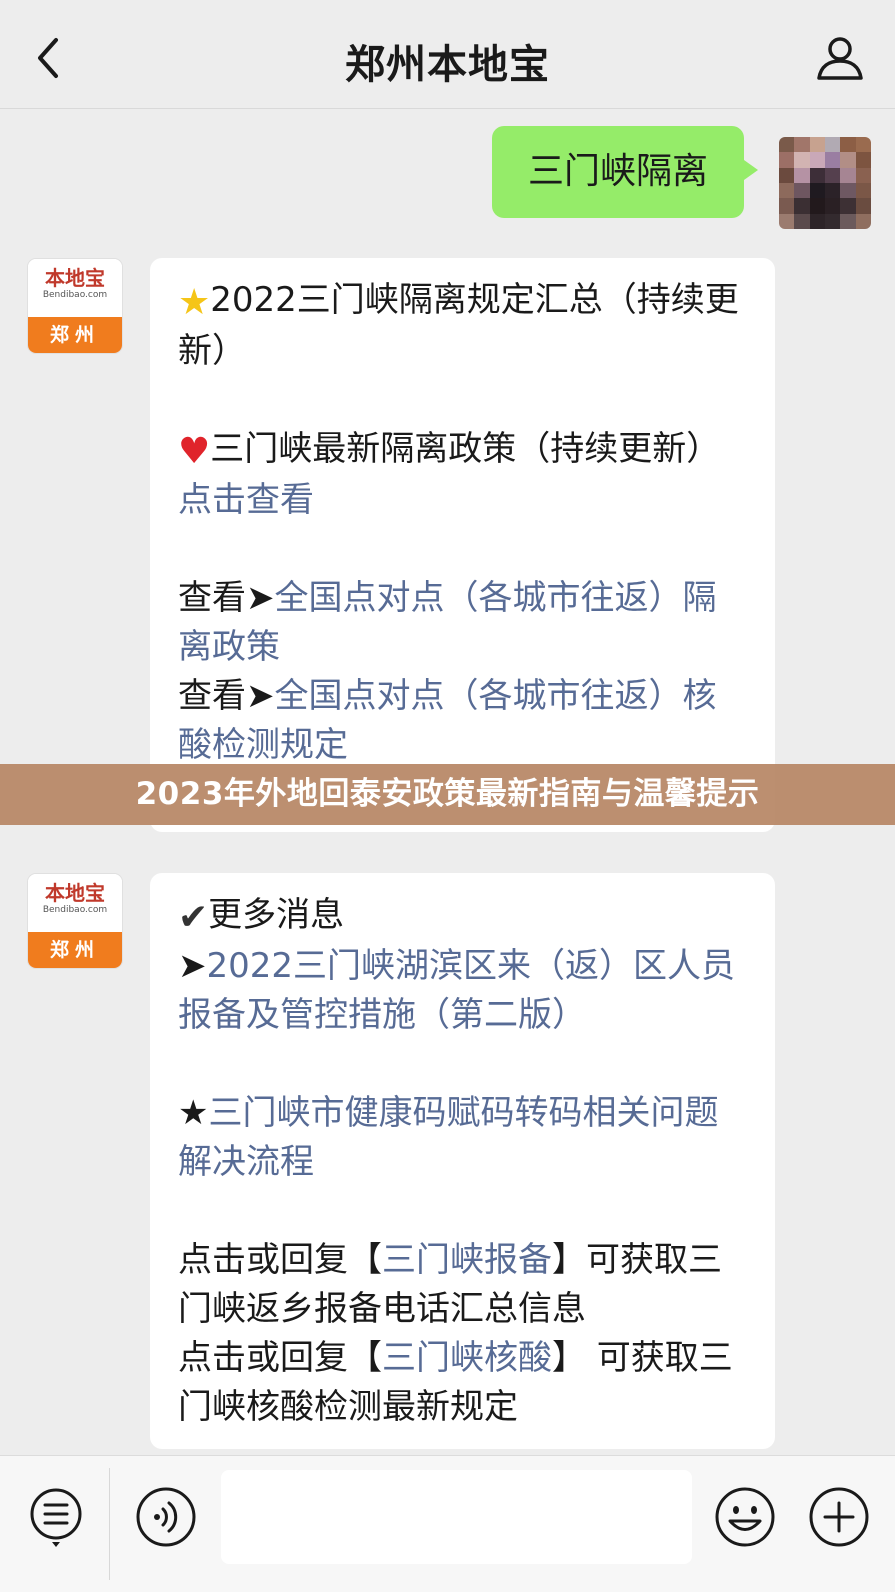 This screenshot has height=1592, width=895. I want to click on person-icon, so click(840, 58).